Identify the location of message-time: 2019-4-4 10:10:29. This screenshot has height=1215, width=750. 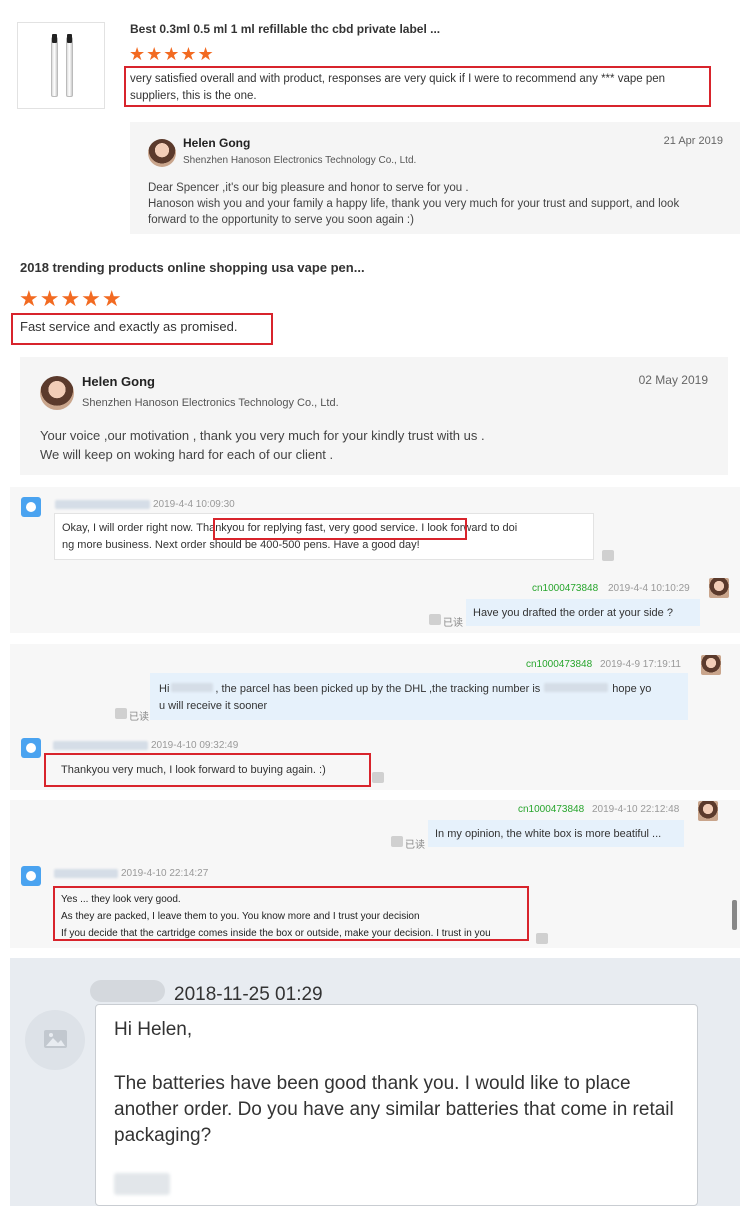
(649, 588).